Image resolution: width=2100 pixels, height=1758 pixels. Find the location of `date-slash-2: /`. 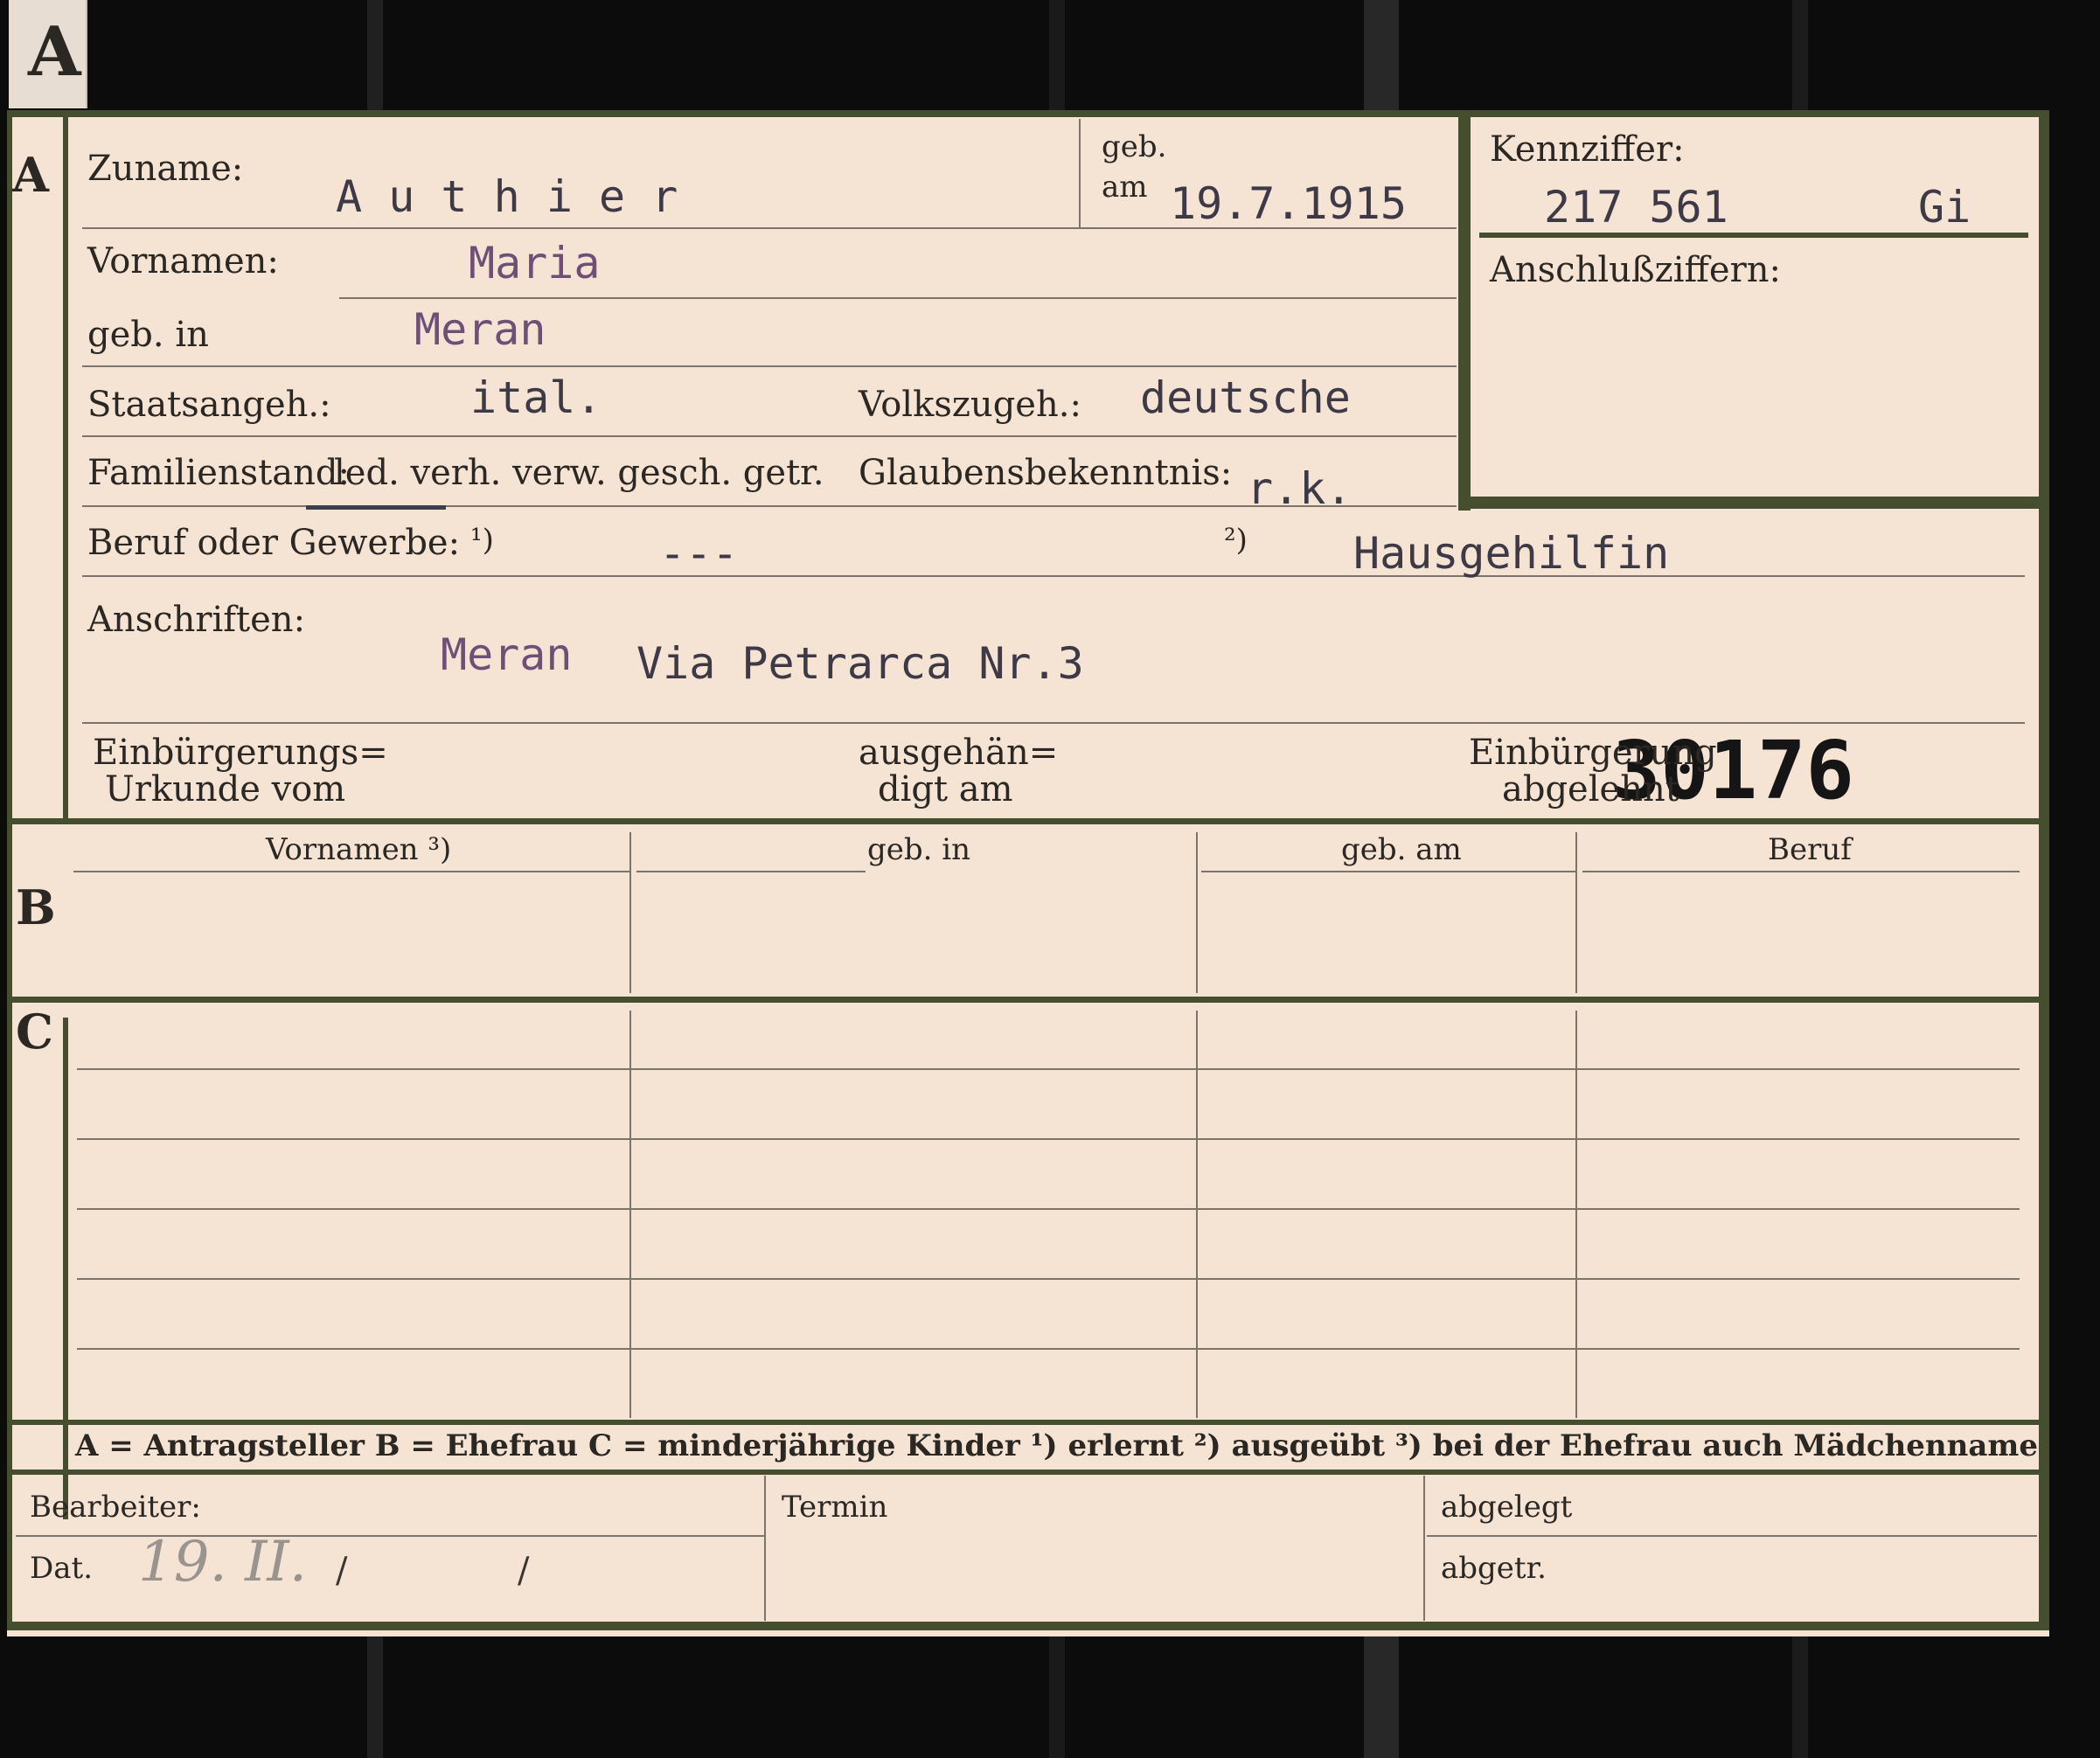

date-slash-2: / is located at coordinates (524, 1571).